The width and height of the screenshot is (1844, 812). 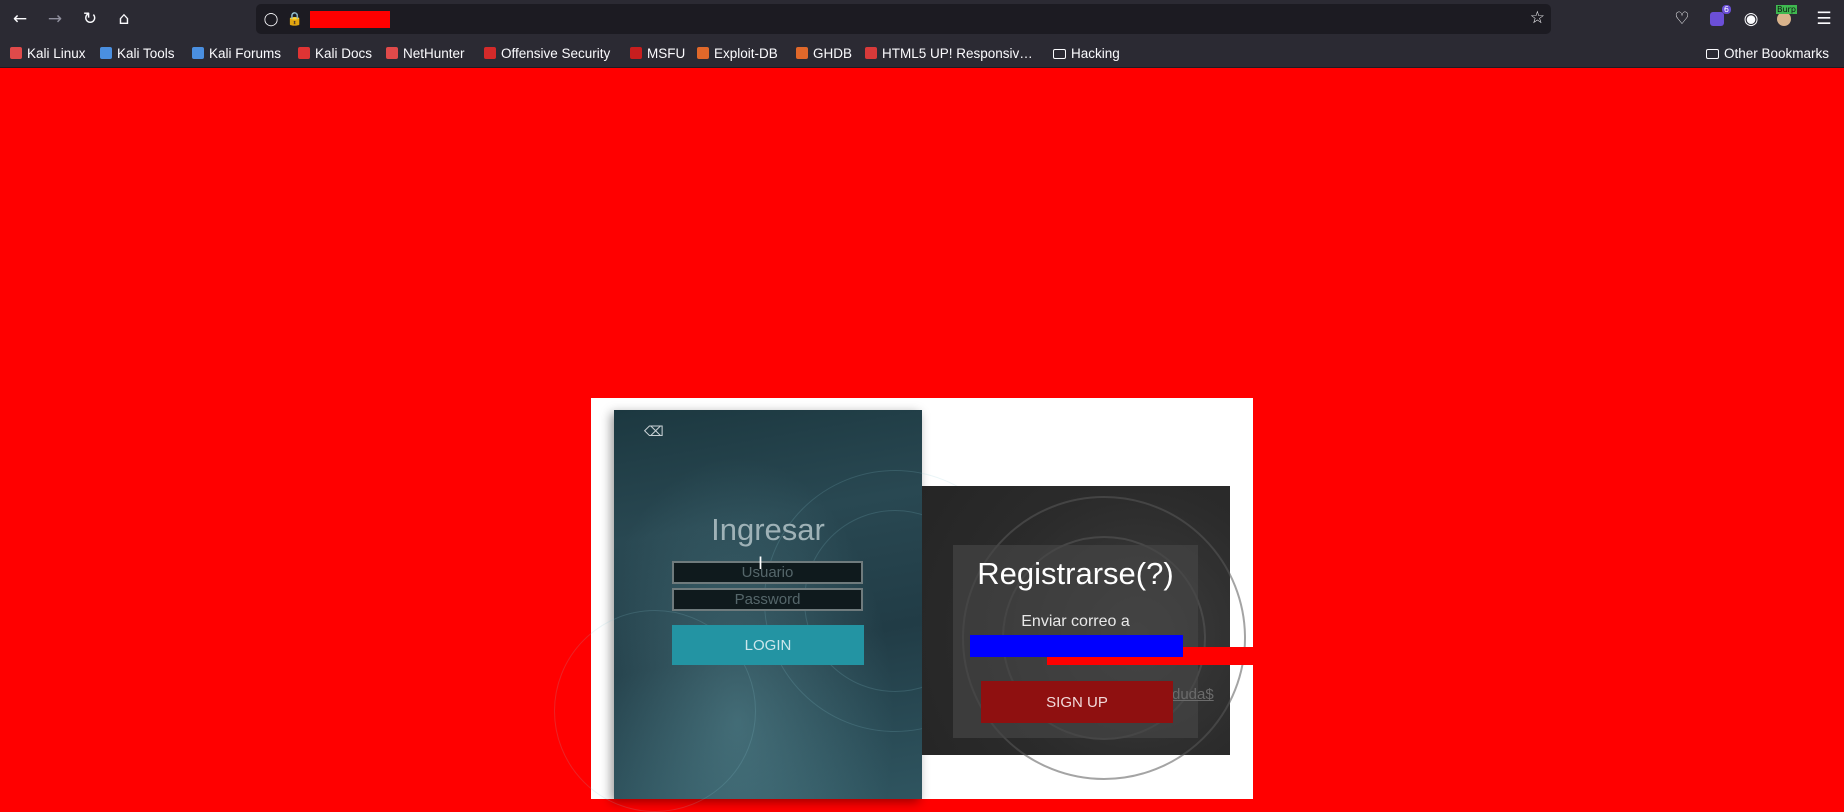 I want to click on login-title: Ingresar, so click(x=768, y=529).